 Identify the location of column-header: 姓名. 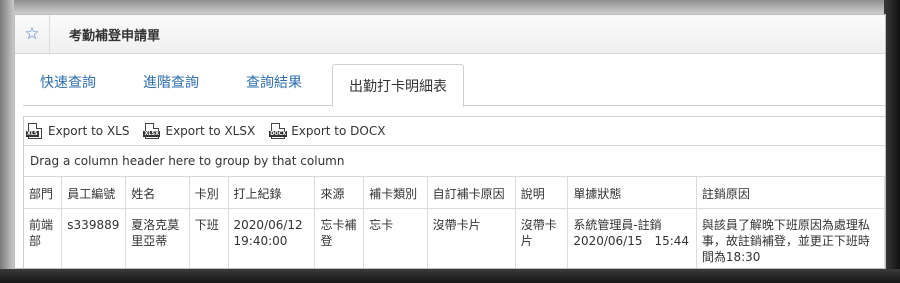
(157, 193).